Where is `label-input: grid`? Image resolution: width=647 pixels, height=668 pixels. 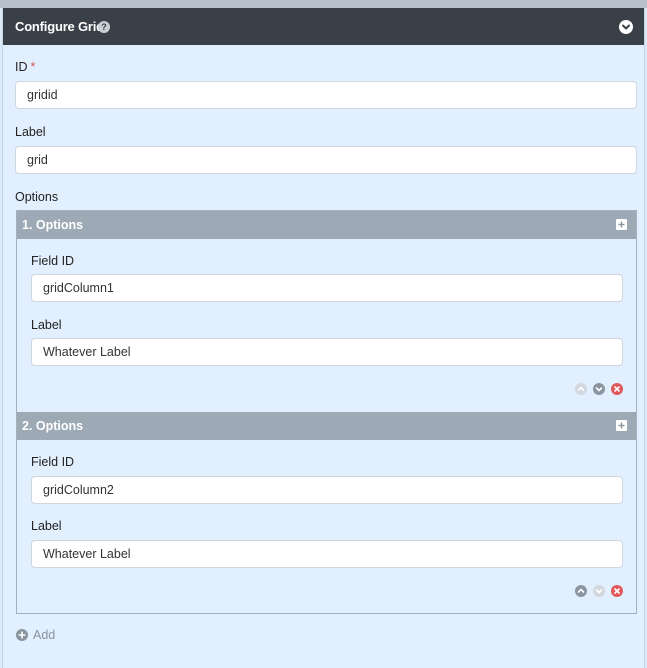
label-input: grid is located at coordinates (326, 160).